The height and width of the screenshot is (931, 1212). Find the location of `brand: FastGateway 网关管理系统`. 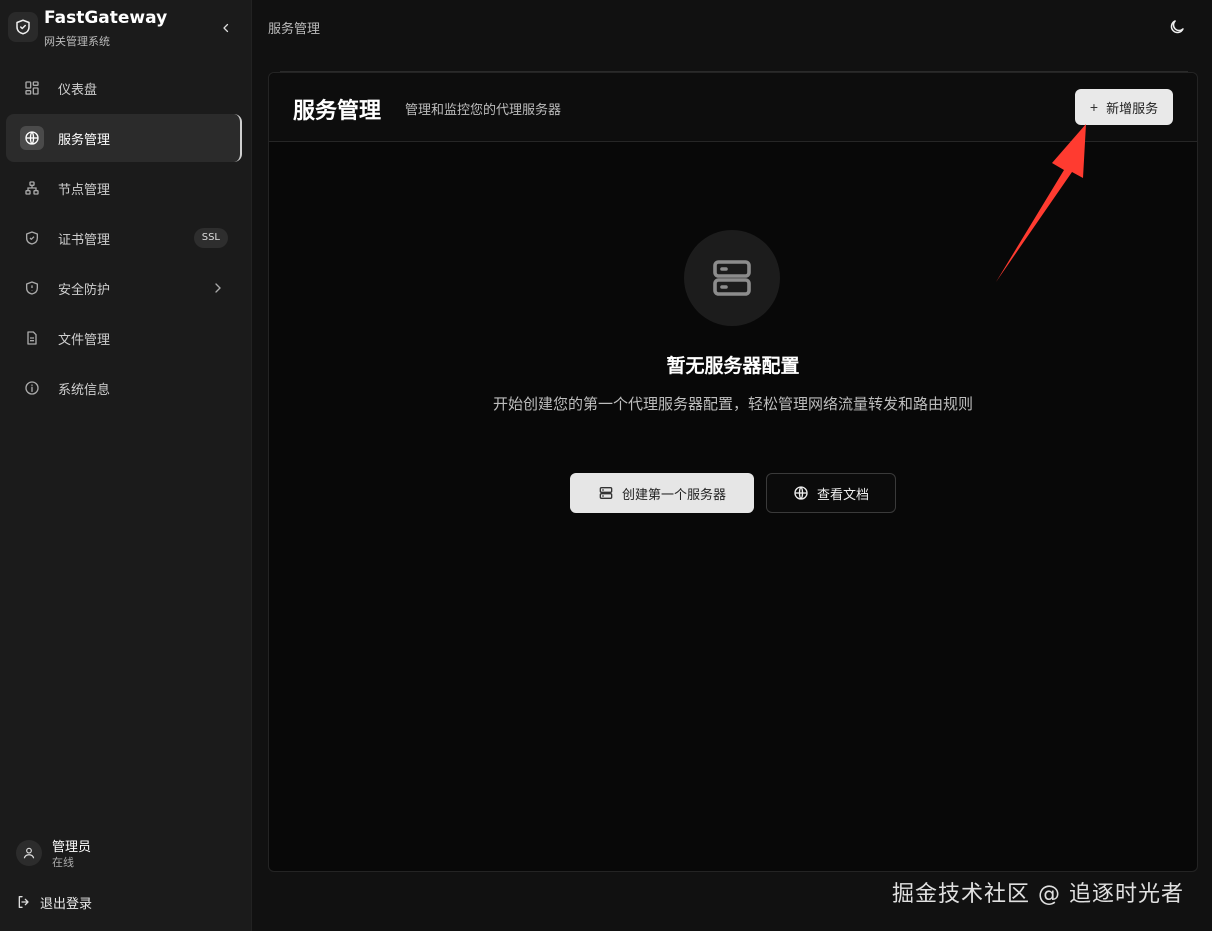

brand: FastGateway 网关管理系统 is located at coordinates (126, 29).